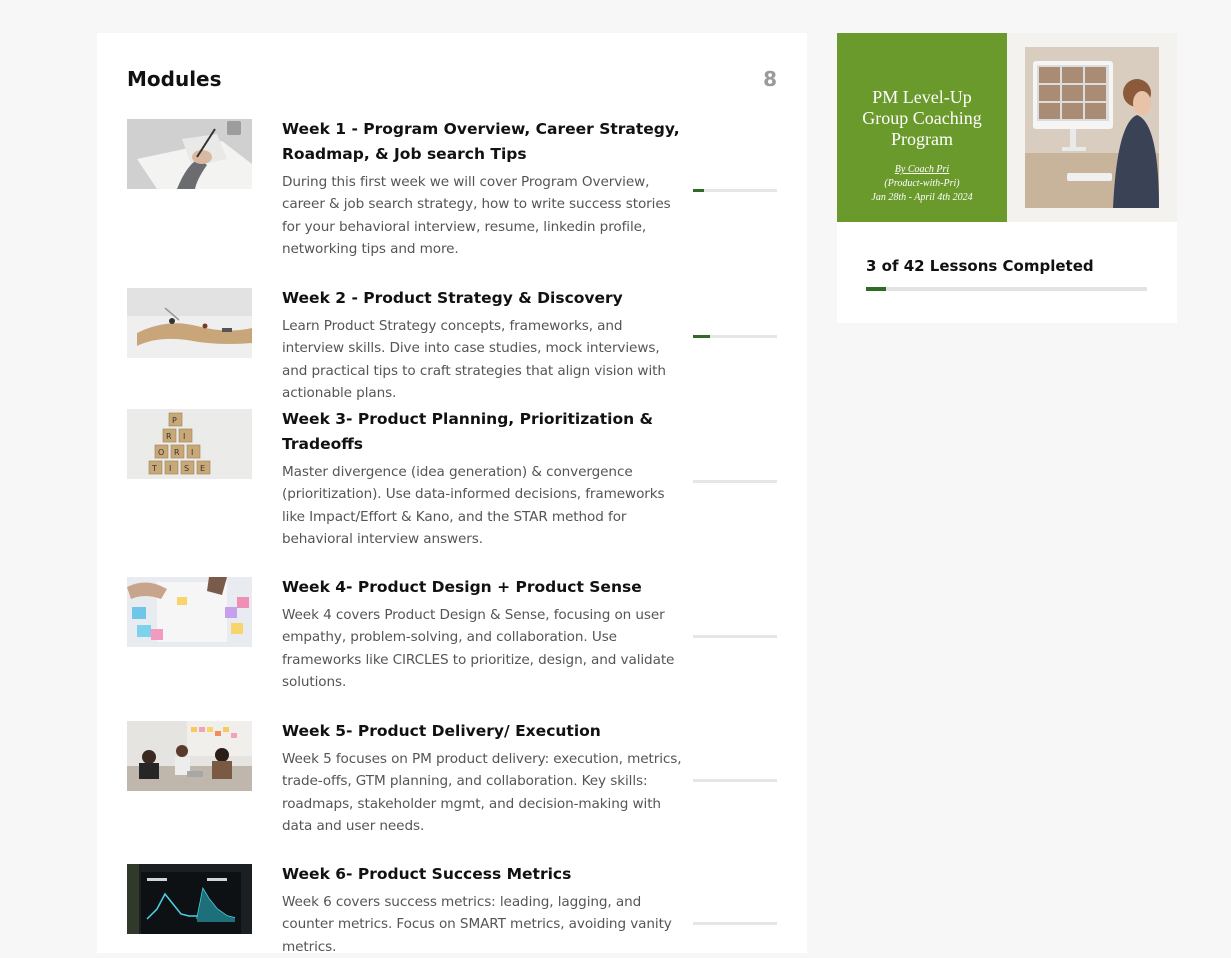 The width and height of the screenshot is (1231, 958). Describe the element at coordinates (876, 289) in the screenshot. I see `lessons-progress-fill` at that location.